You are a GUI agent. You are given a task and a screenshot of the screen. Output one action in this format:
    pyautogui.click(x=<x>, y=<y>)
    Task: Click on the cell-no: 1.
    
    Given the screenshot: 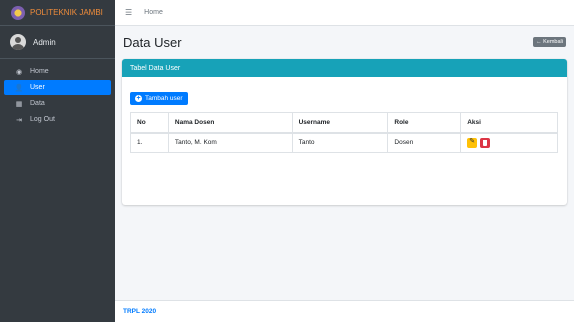 What is the action you would take?
    pyautogui.click(x=149, y=142)
    